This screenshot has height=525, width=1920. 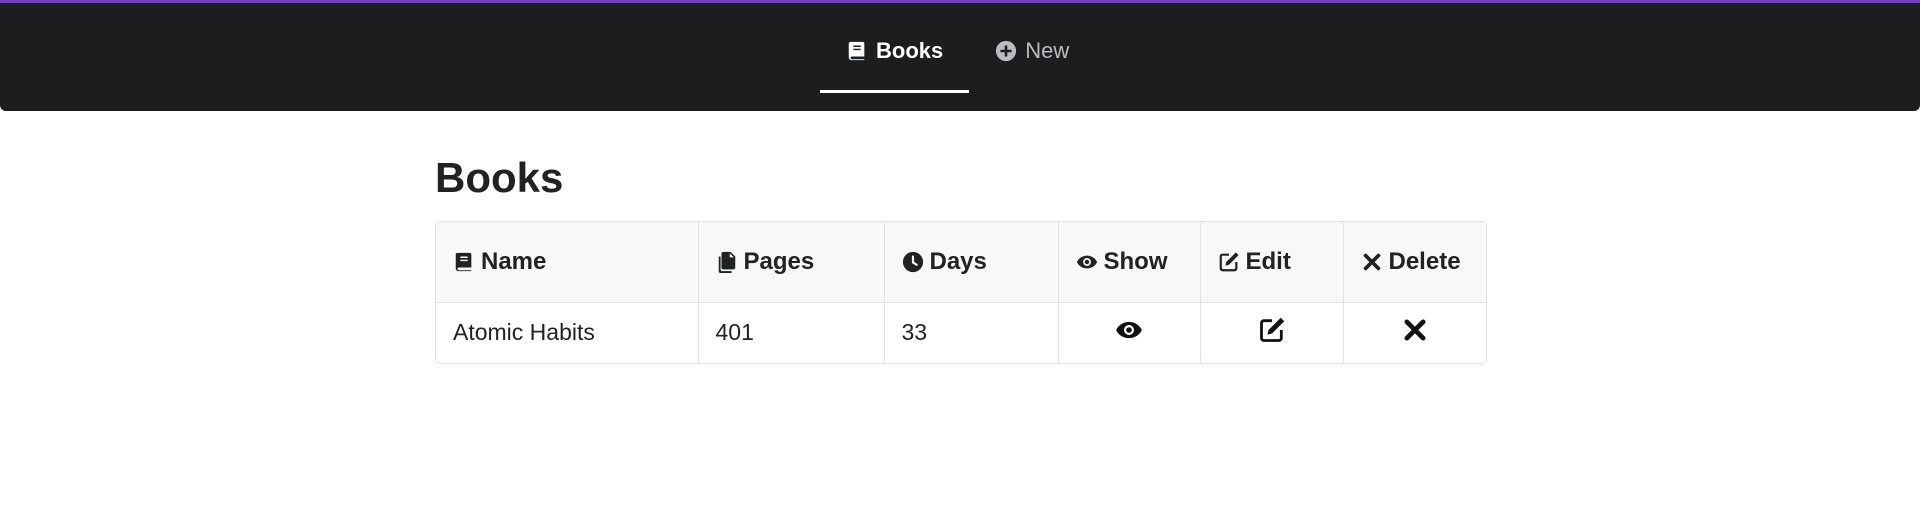 What do you see at coordinates (910, 50) in the screenshot?
I see `nav-item-label: Books` at bounding box center [910, 50].